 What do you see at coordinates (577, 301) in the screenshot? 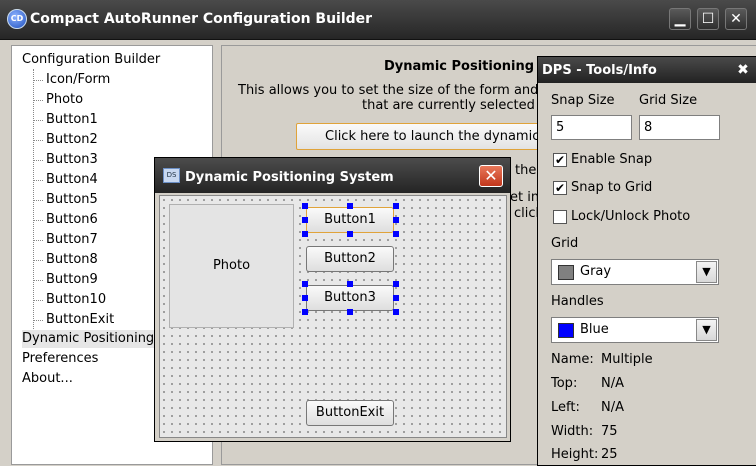
I see `handles-color-label: Handles` at bounding box center [577, 301].